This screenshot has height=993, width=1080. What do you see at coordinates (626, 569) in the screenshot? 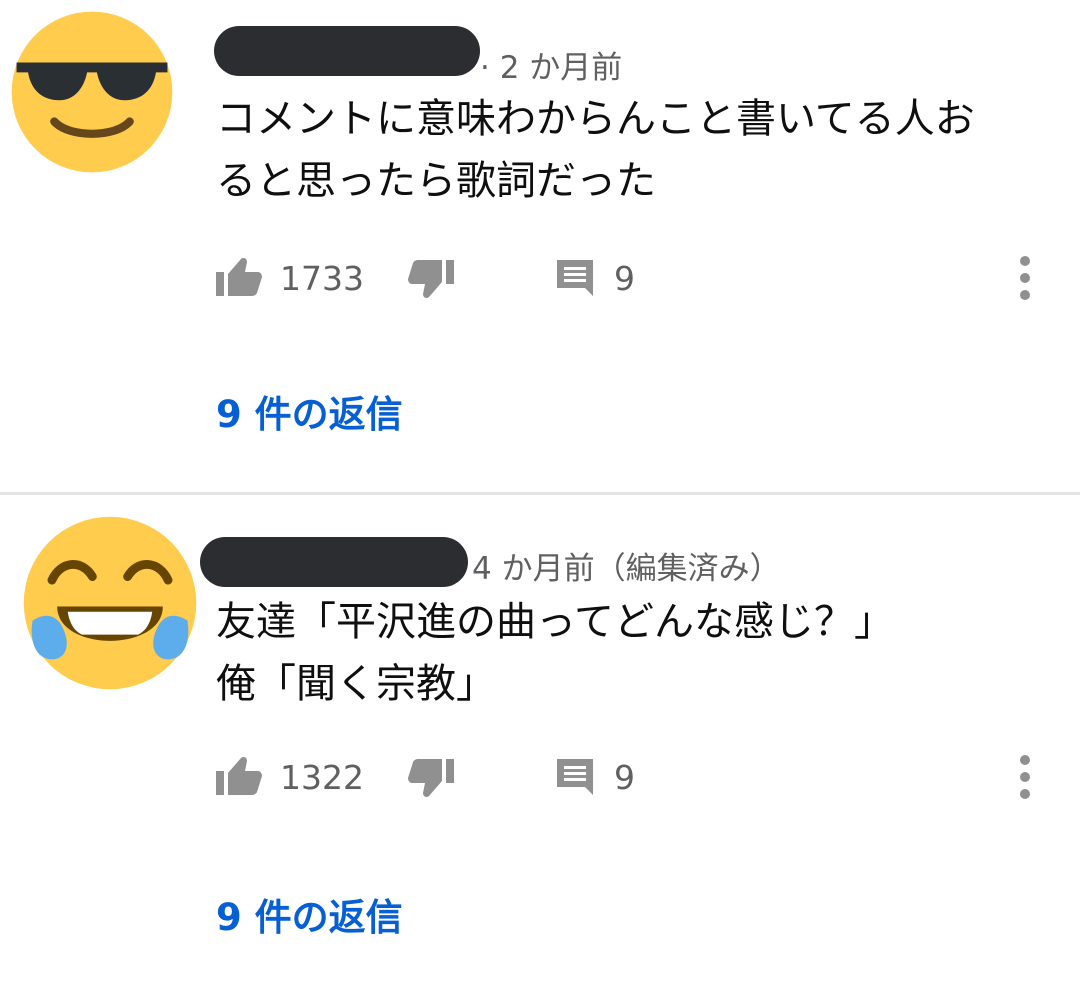
I see `comment-timestamp: 4 か月前（編集済み）` at bounding box center [626, 569].